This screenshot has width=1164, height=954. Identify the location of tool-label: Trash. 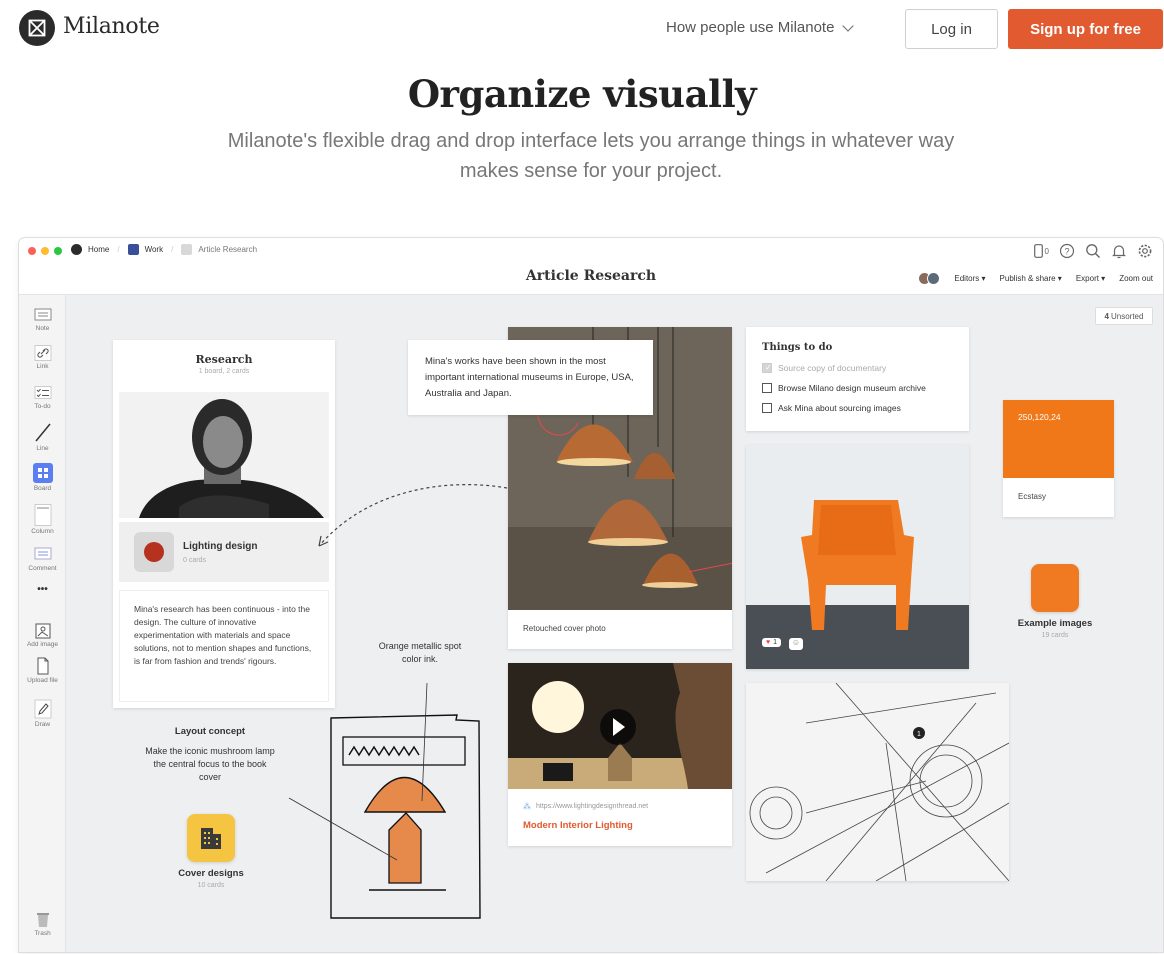
(42, 933).